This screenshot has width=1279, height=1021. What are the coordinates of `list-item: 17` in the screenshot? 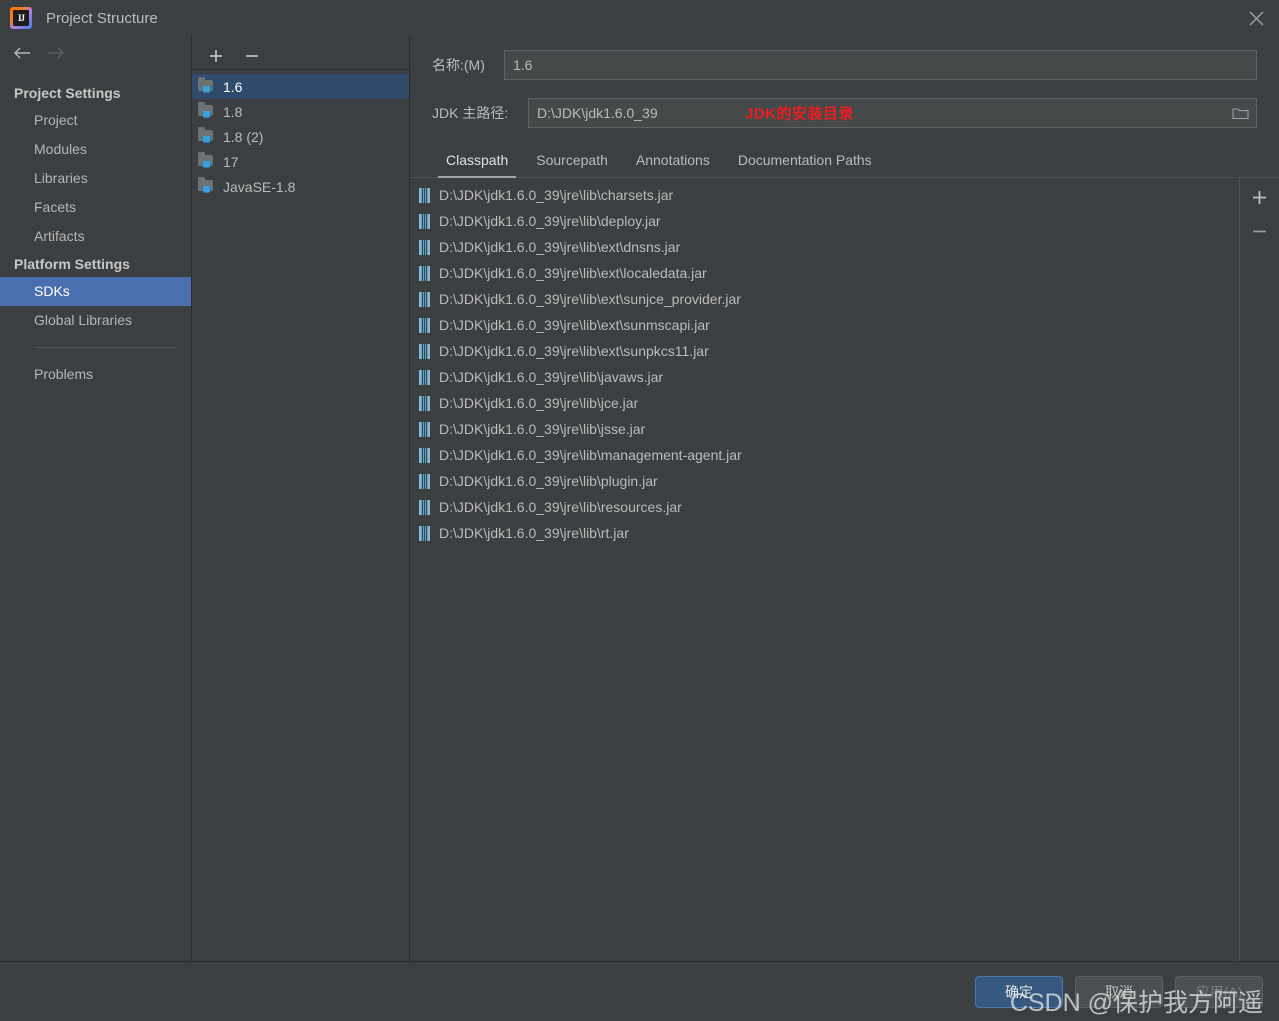 It's located at (300, 161).